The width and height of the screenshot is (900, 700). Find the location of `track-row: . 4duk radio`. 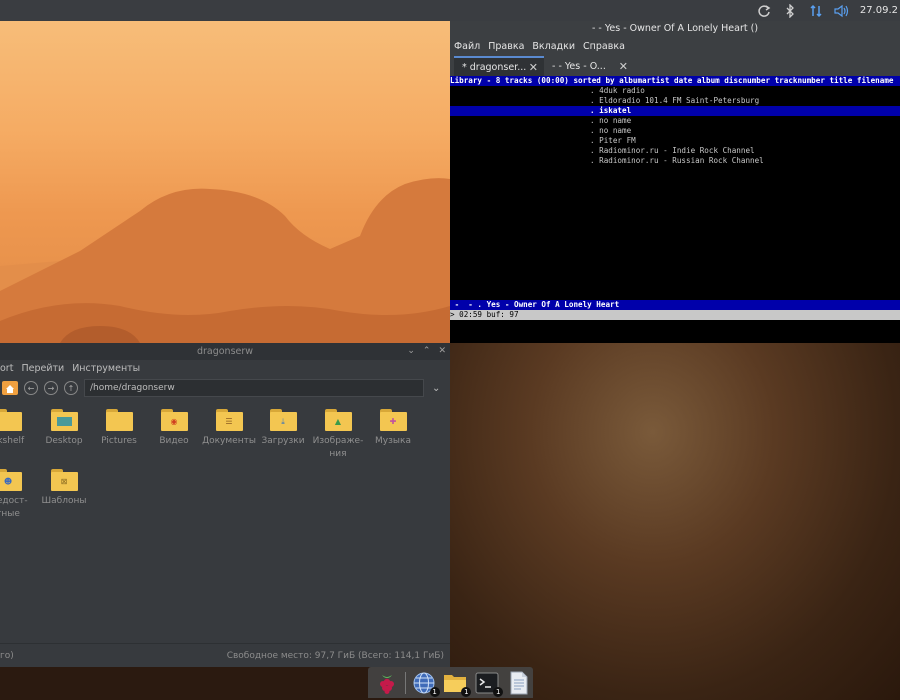

track-row: . 4duk radio is located at coordinates (675, 91).